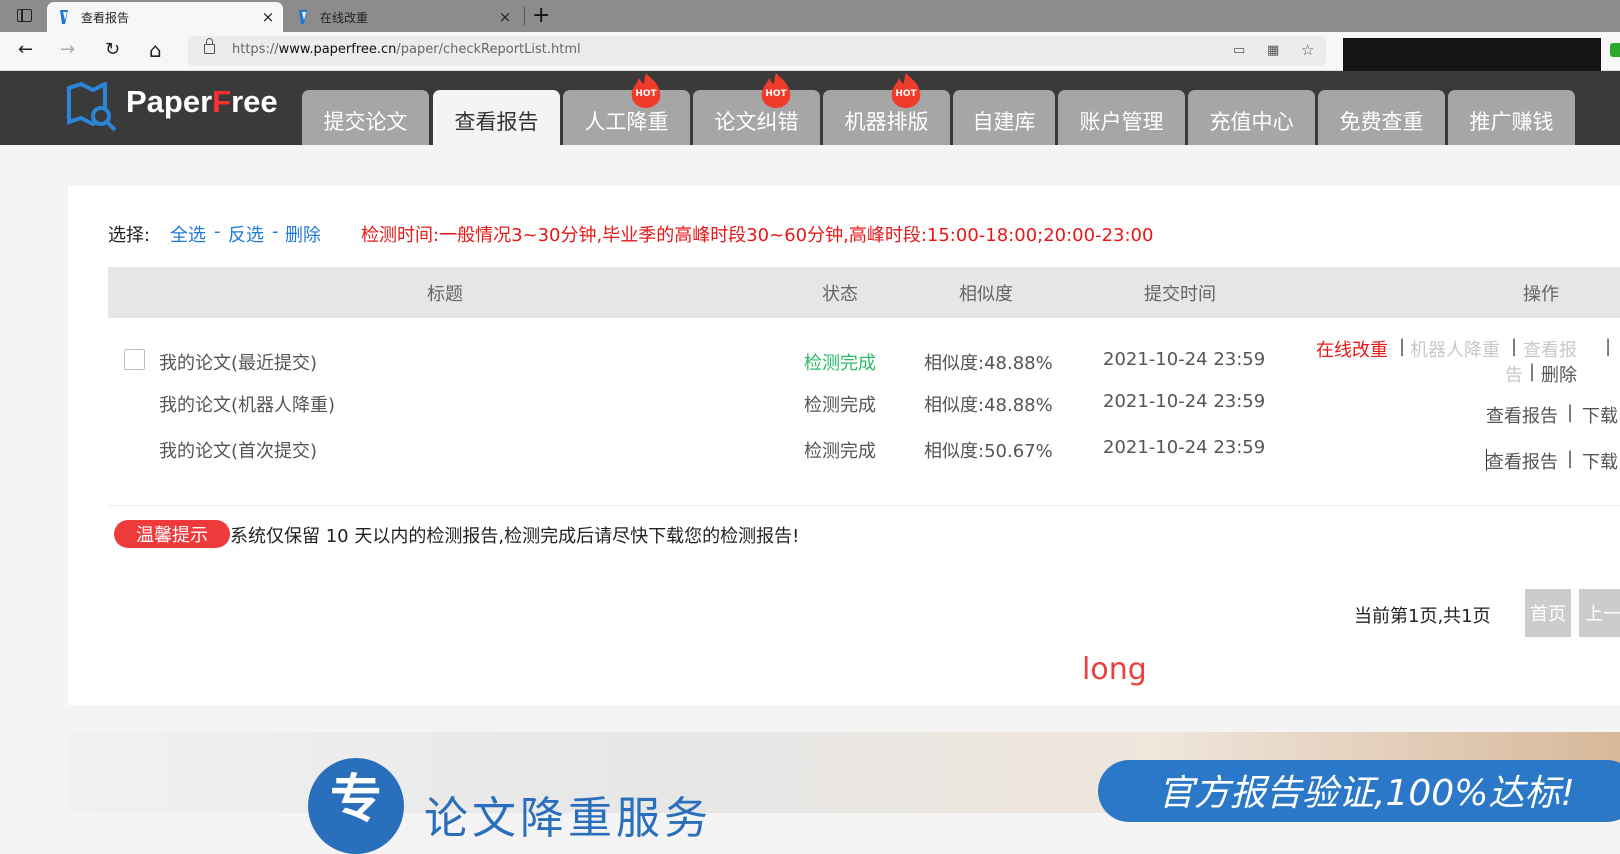  I want to click on nav-tab-self-library: 自建库, so click(1004, 117).